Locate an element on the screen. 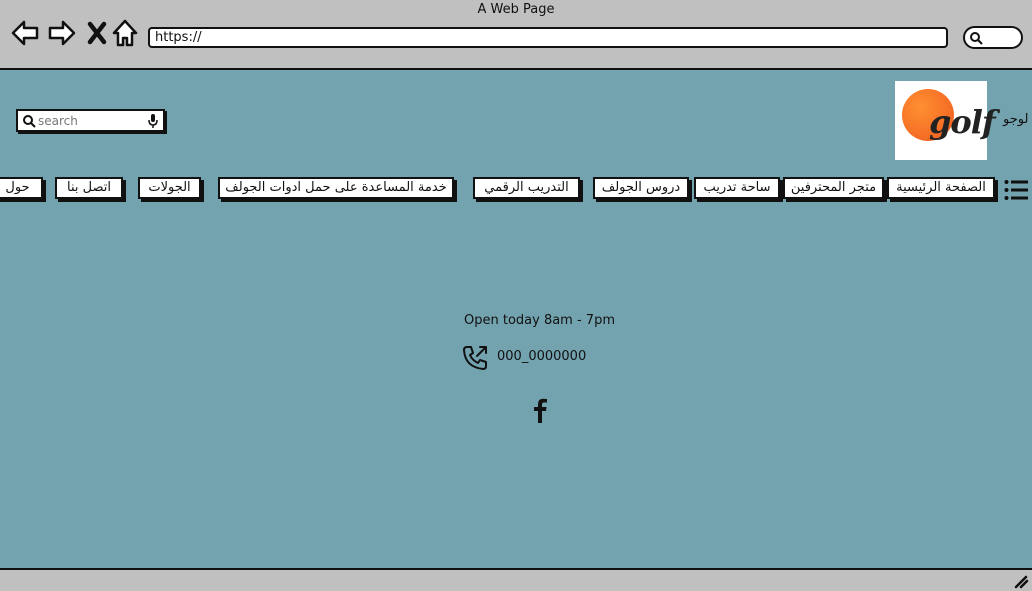 The height and width of the screenshot is (591, 1032). nav-item-tours: الجولات is located at coordinates (169, 188).